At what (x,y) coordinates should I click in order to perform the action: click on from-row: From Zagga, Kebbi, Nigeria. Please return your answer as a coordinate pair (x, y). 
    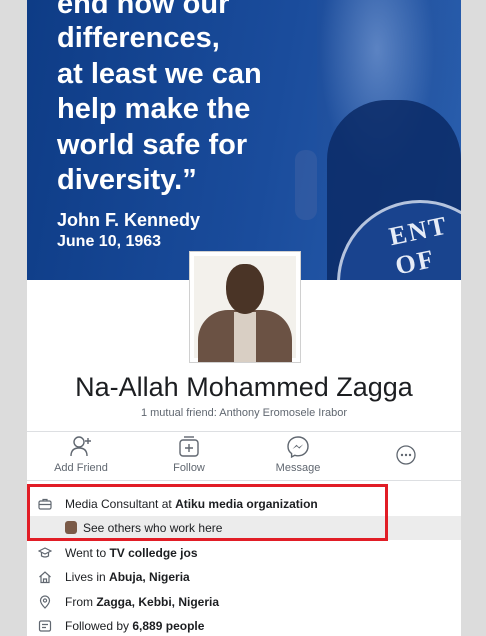
    Looking at the image, I should click on (244, 602).